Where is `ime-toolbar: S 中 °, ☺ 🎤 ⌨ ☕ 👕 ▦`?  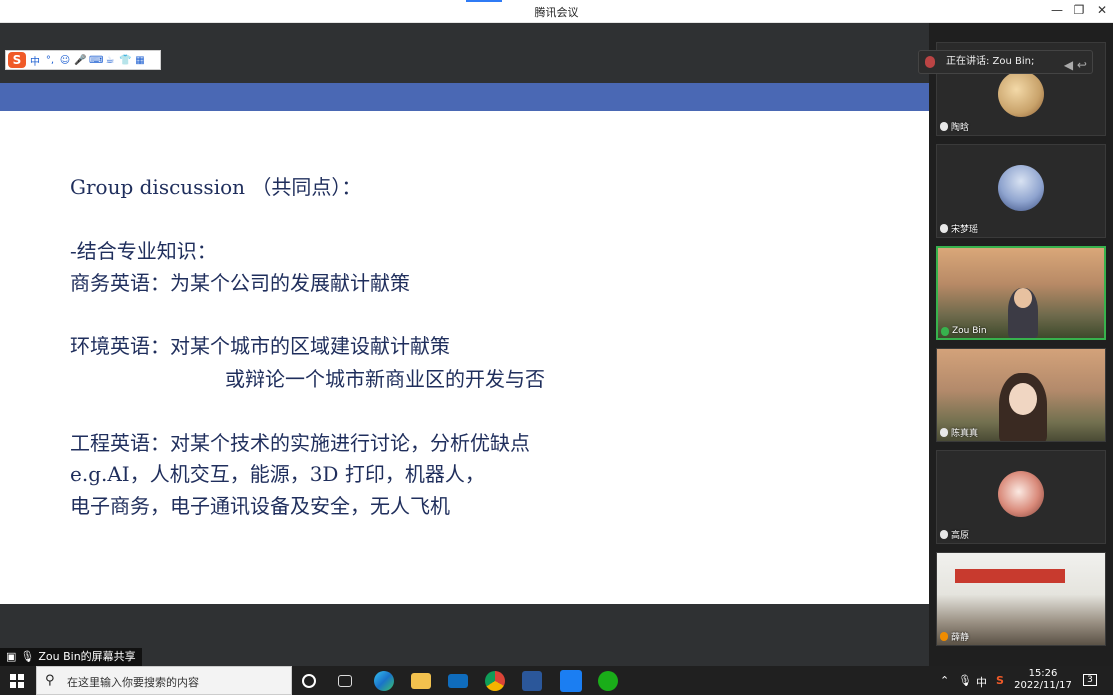 ime-toolbar: S 中 °, ☺ 🎤 ⌨ ☕ 👕 ▦ is located at coordinates (83, 60).